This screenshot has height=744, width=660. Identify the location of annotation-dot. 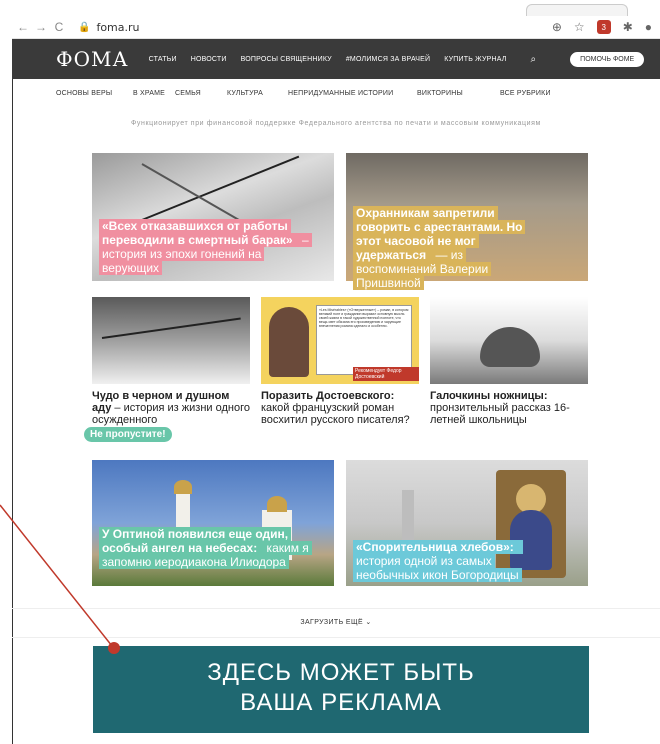
(114, 648).